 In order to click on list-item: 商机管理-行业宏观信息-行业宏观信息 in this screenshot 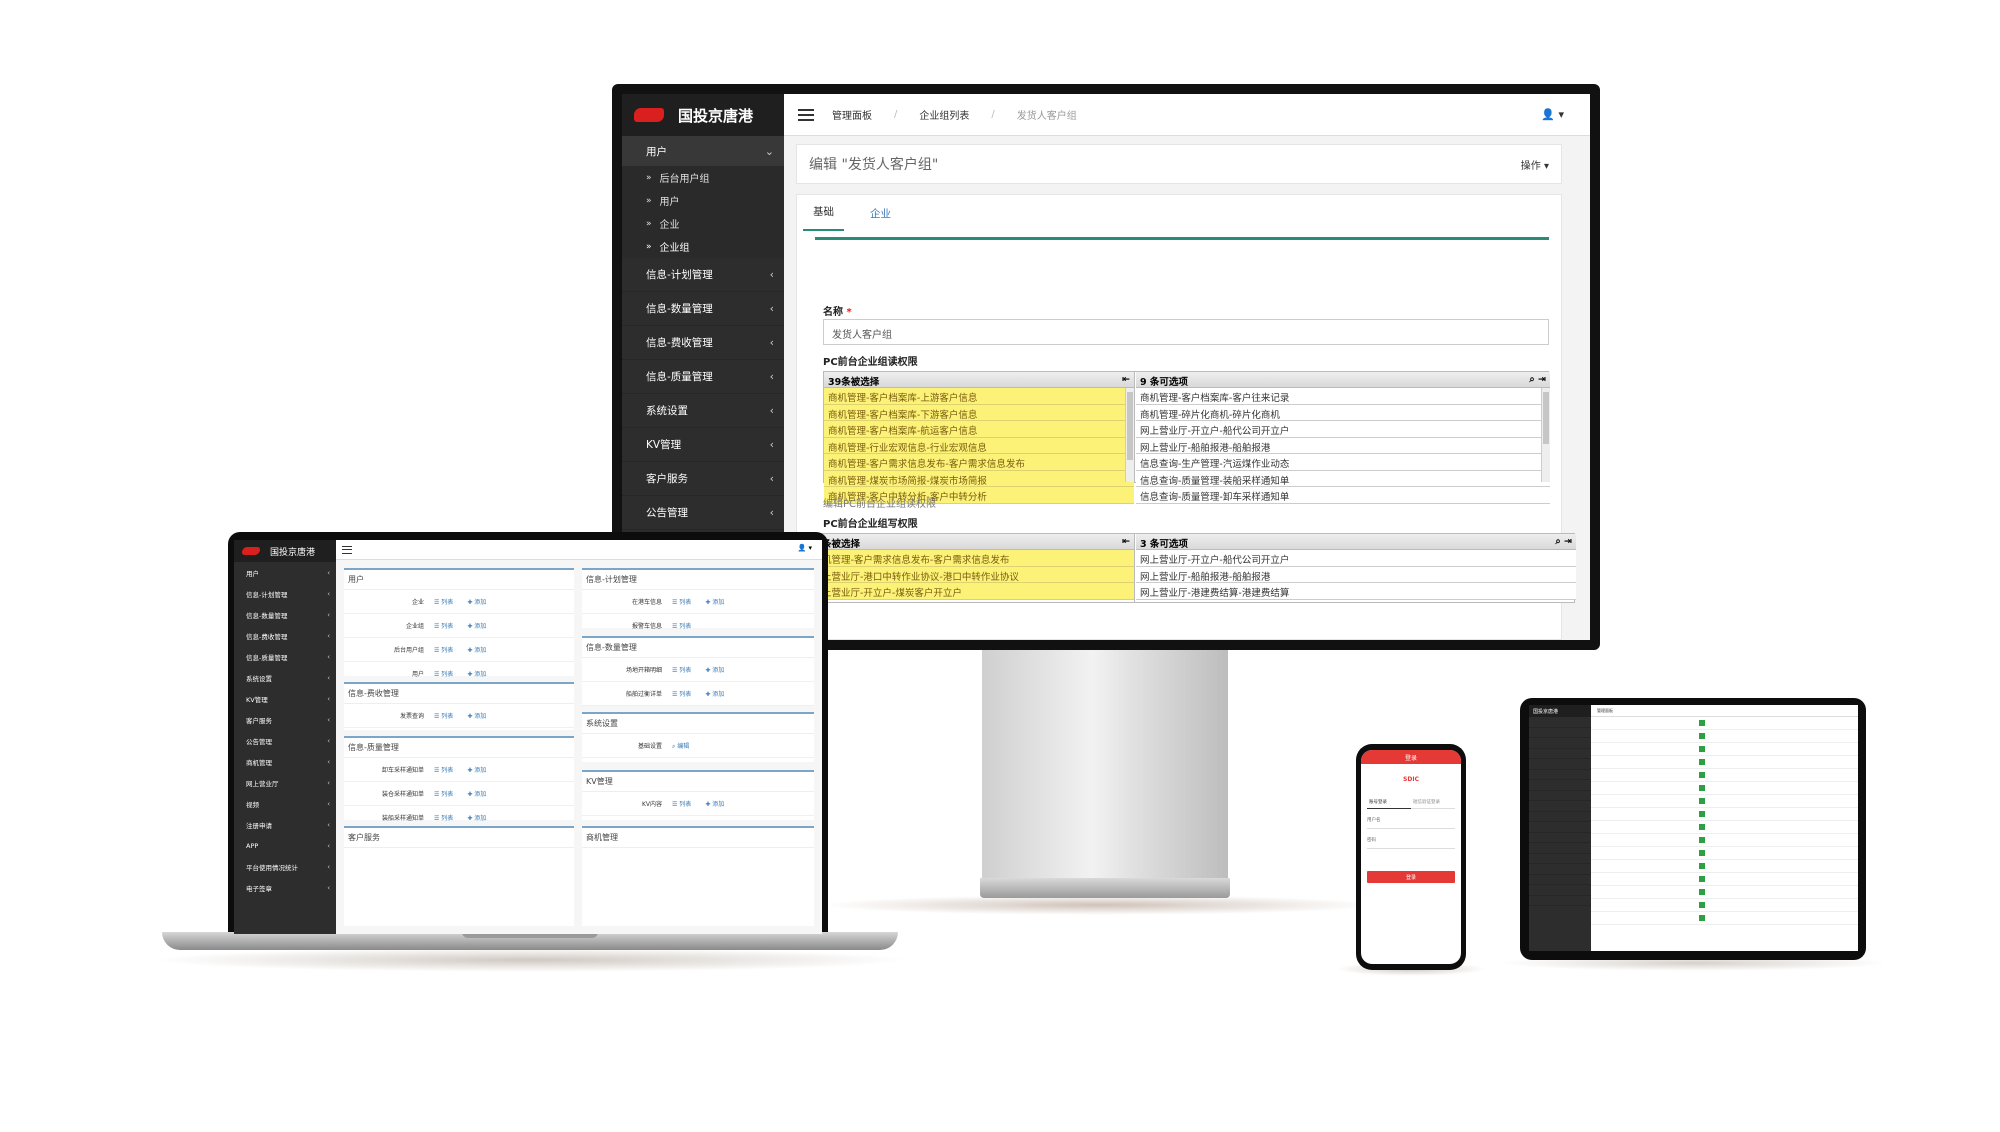, I will do `click(979, 445)`.